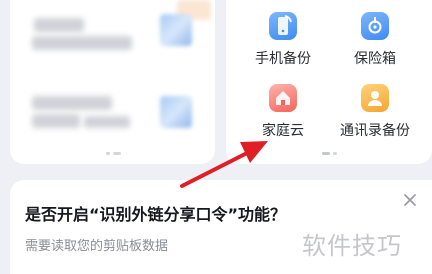 This screenshot has width=432, height=274. I want to click on prompt-subtitle: 需要读取您的剪贴板数据, so click(97, 246).